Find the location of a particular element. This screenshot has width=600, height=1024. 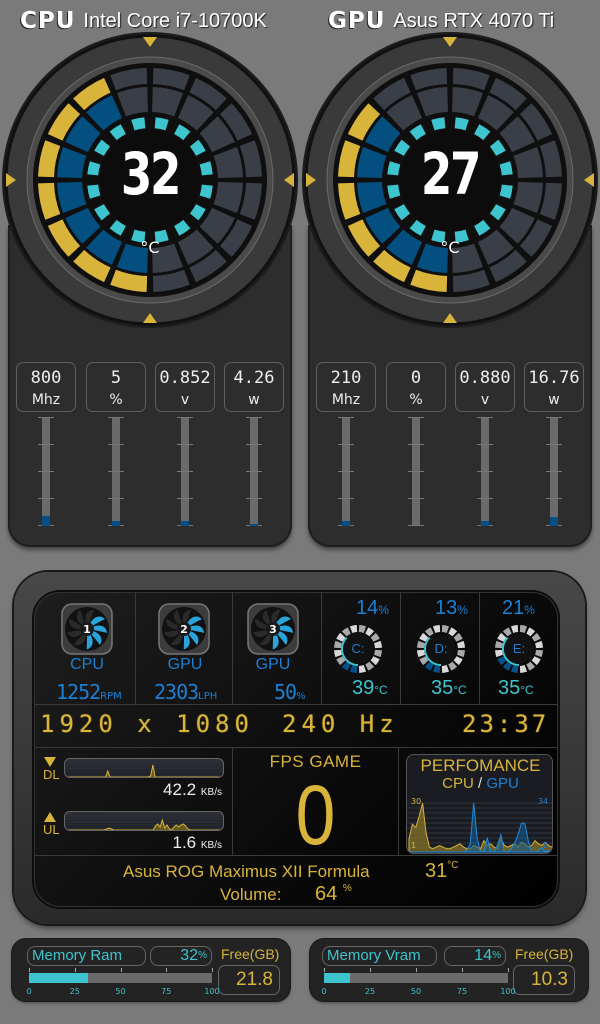

value: 39 is located at coordinates (363, 688).